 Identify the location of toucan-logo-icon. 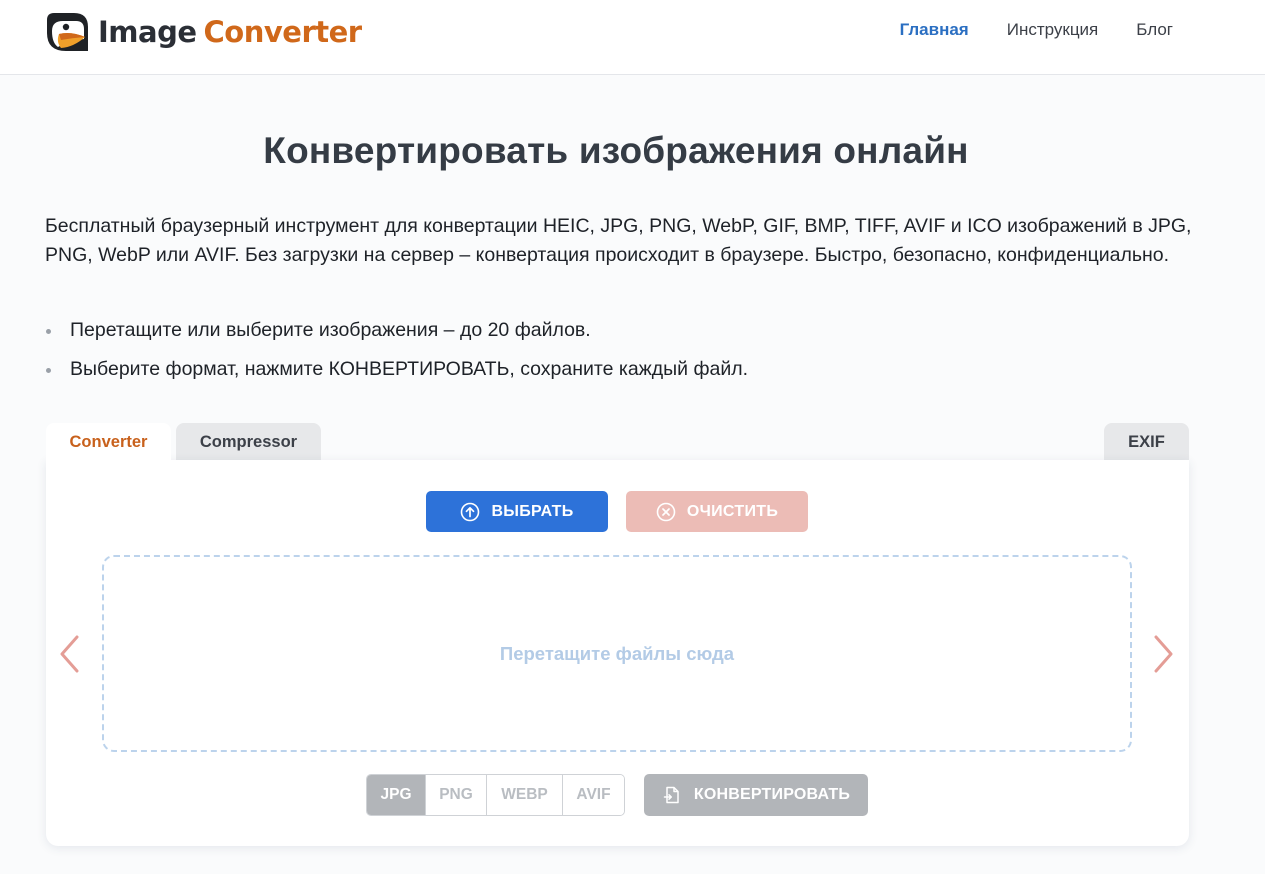
(67, 32).